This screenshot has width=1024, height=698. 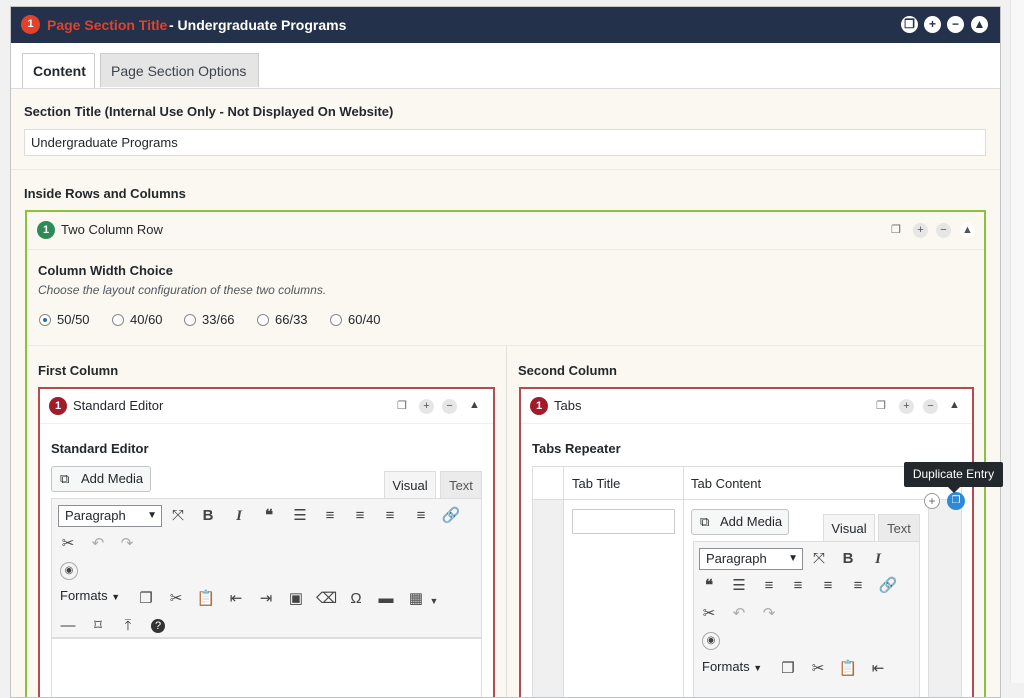 I want to click on chevron-down-icon: ▼, so click(x=434, y=601).